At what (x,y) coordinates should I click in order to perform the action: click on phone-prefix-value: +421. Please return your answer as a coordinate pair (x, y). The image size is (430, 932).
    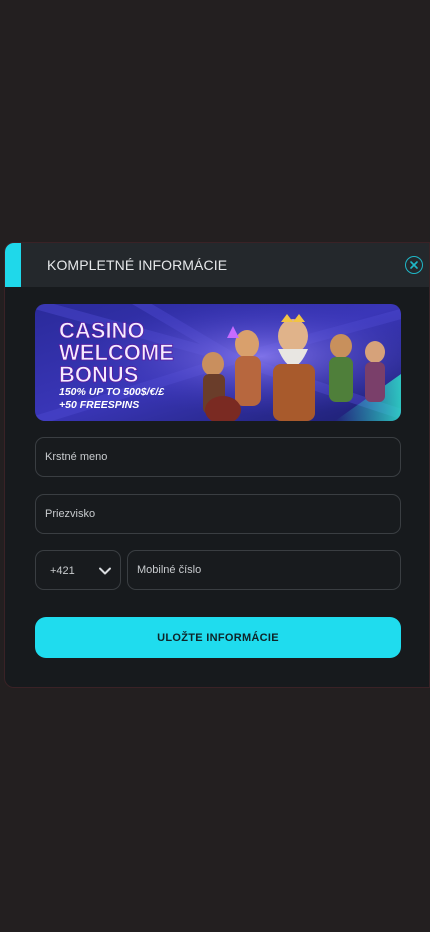
    Looking at the image, I should click on (62, 571).